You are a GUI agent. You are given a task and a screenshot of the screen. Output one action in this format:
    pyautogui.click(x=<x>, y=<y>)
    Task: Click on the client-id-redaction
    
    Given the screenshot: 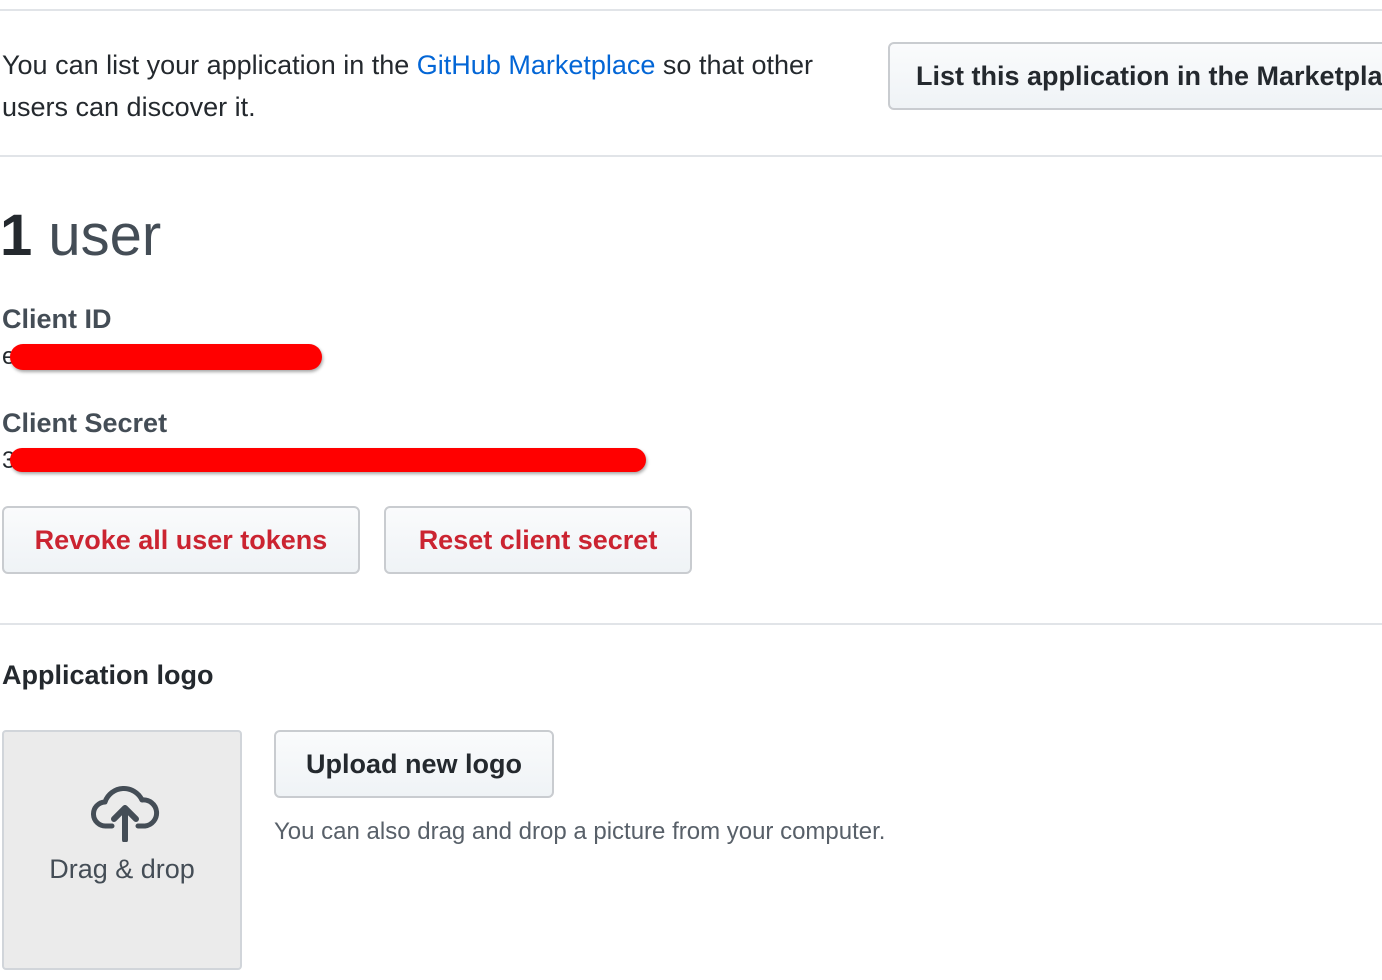 What is the action you would take?
    pyautogui.click(x=166, y=357)
    